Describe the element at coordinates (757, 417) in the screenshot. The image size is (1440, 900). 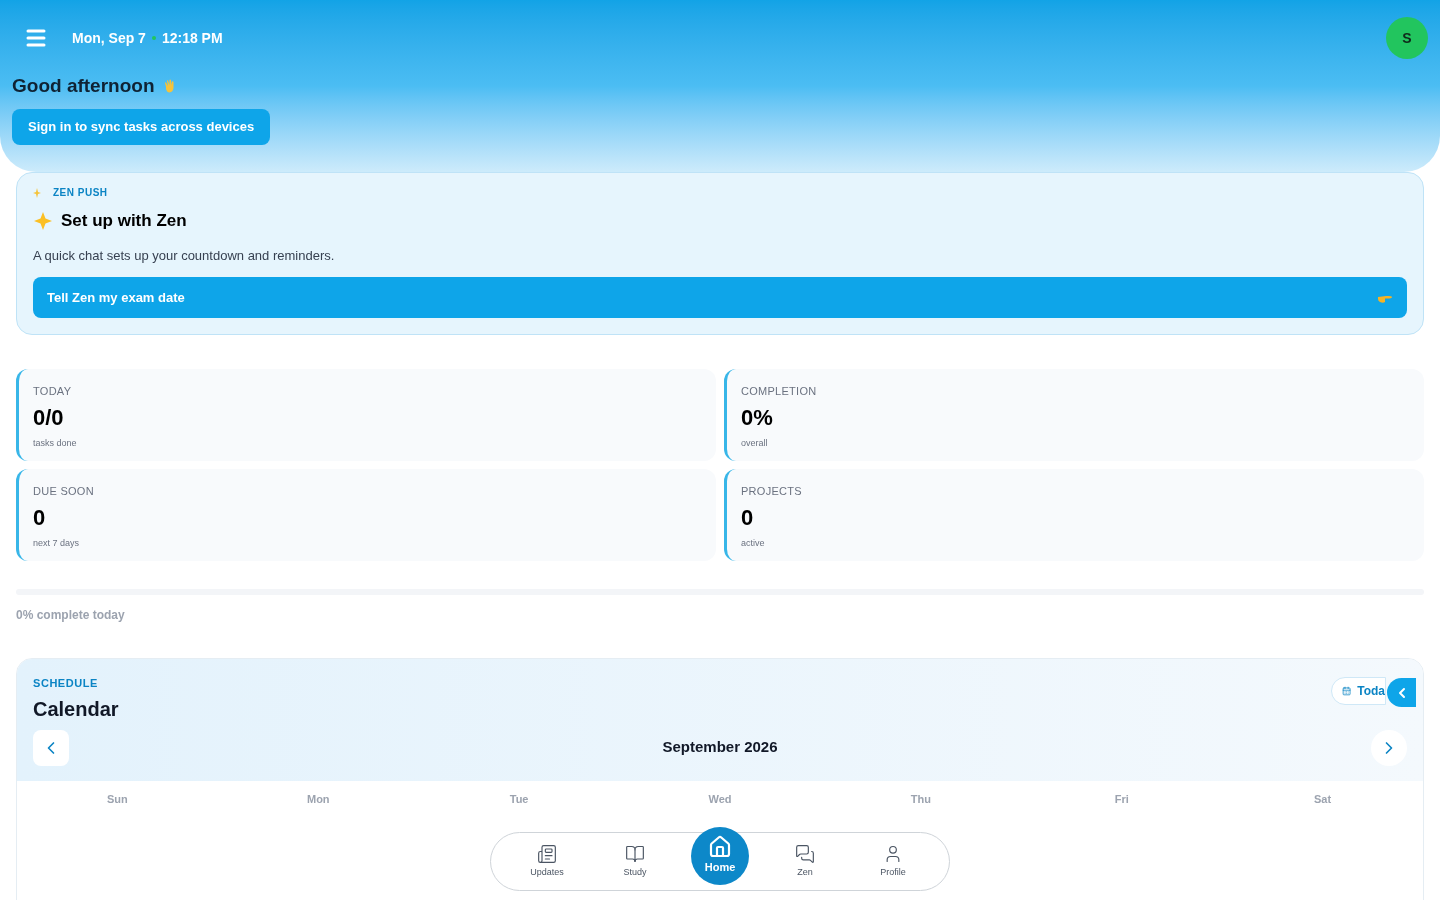
I see `stat-value: 0%` at that location.